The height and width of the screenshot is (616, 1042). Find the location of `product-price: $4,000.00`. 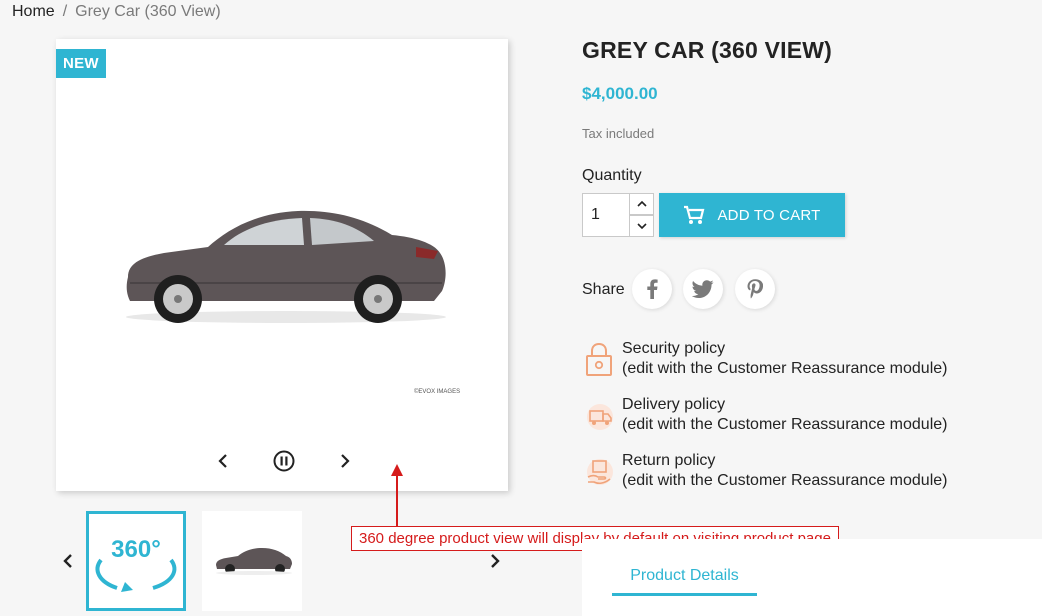

product-price: $4,000.00 is located at coordinates (620, 93).